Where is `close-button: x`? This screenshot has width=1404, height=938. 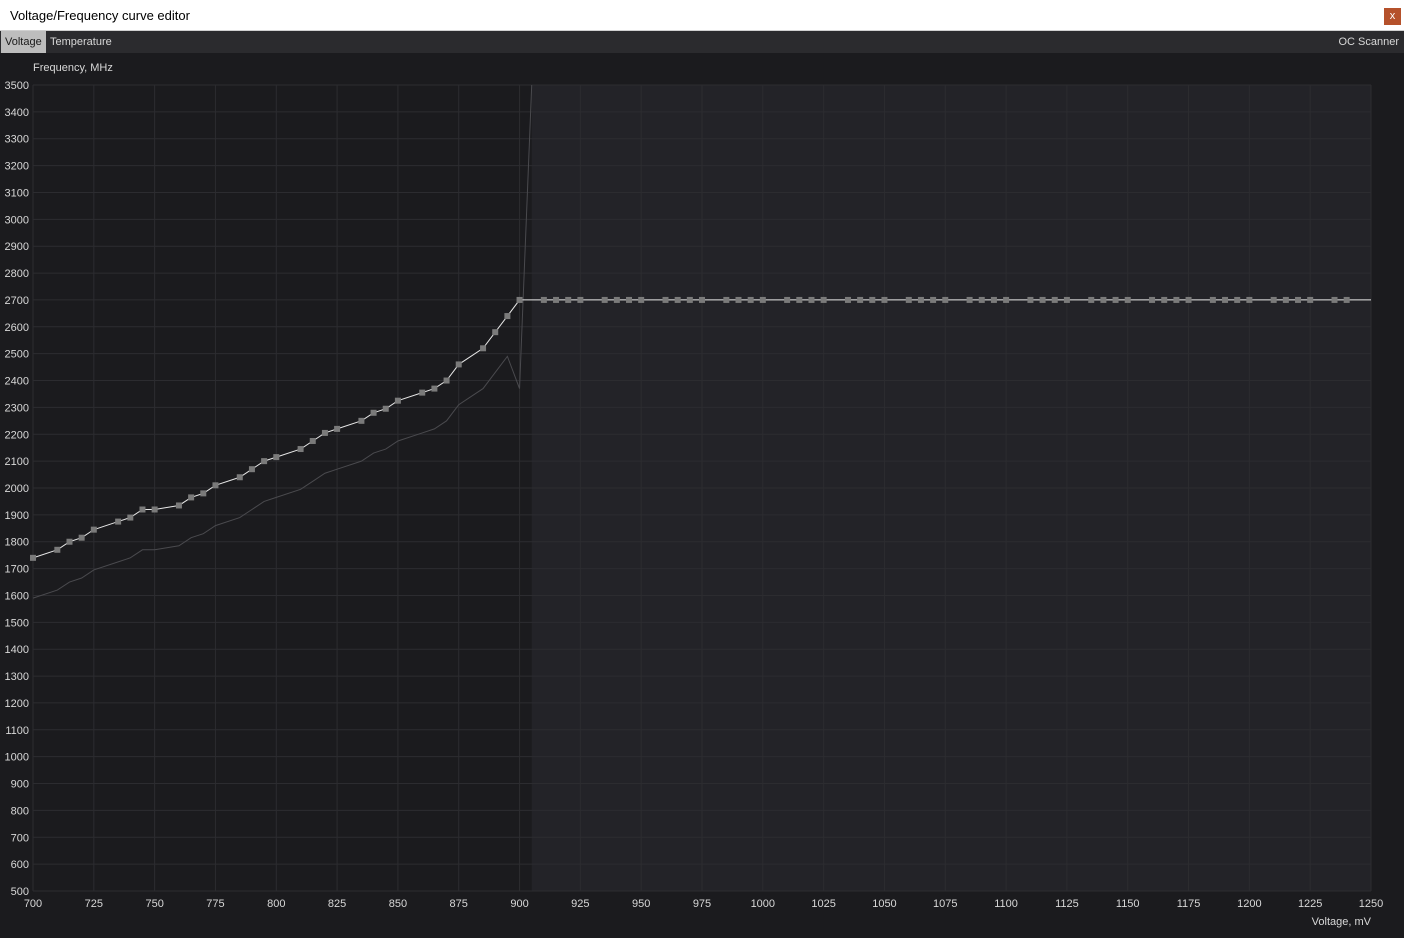 close-button: x is located at coordinates (1392, 16).